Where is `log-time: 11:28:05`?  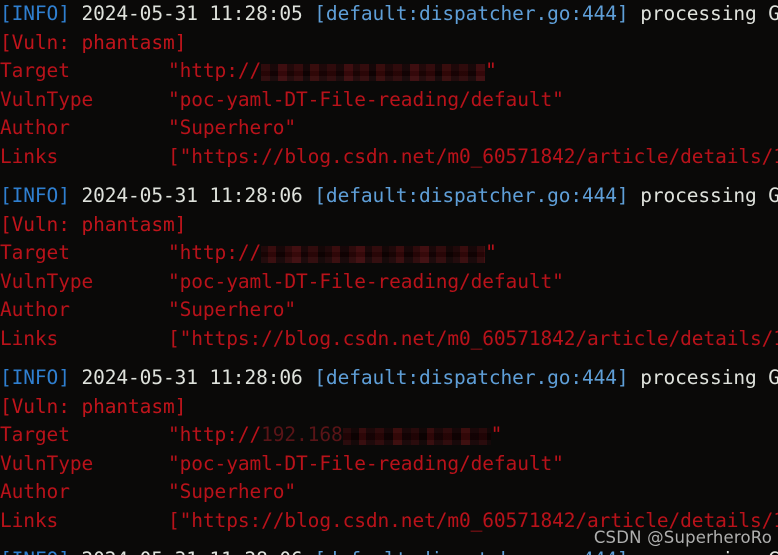 log-time: 11:28:05 is located at coordinates (256, 13).